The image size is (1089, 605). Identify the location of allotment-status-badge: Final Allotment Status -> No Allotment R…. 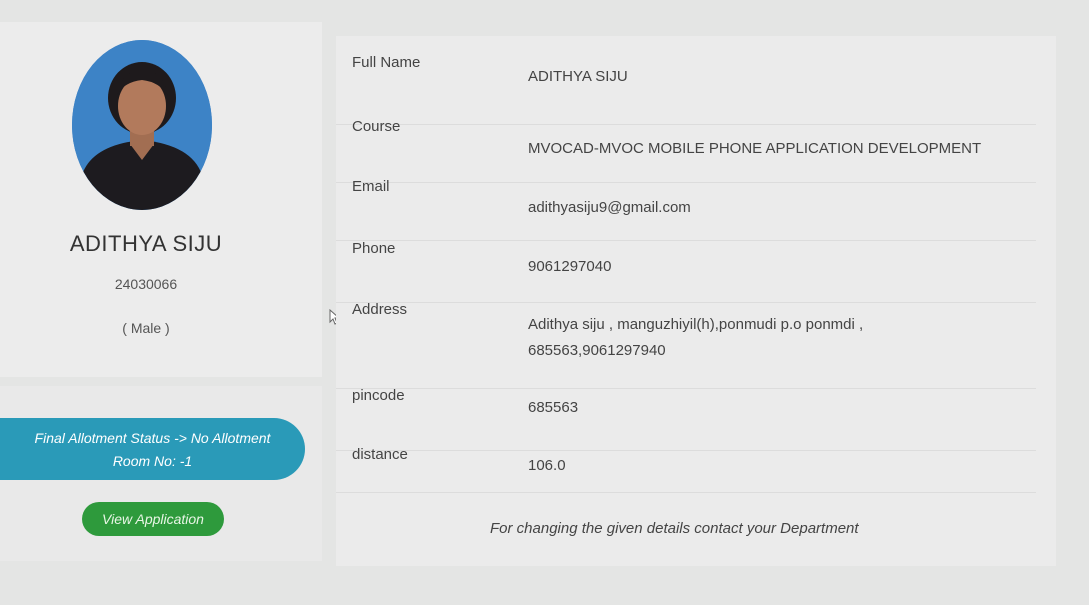
(152, 449).